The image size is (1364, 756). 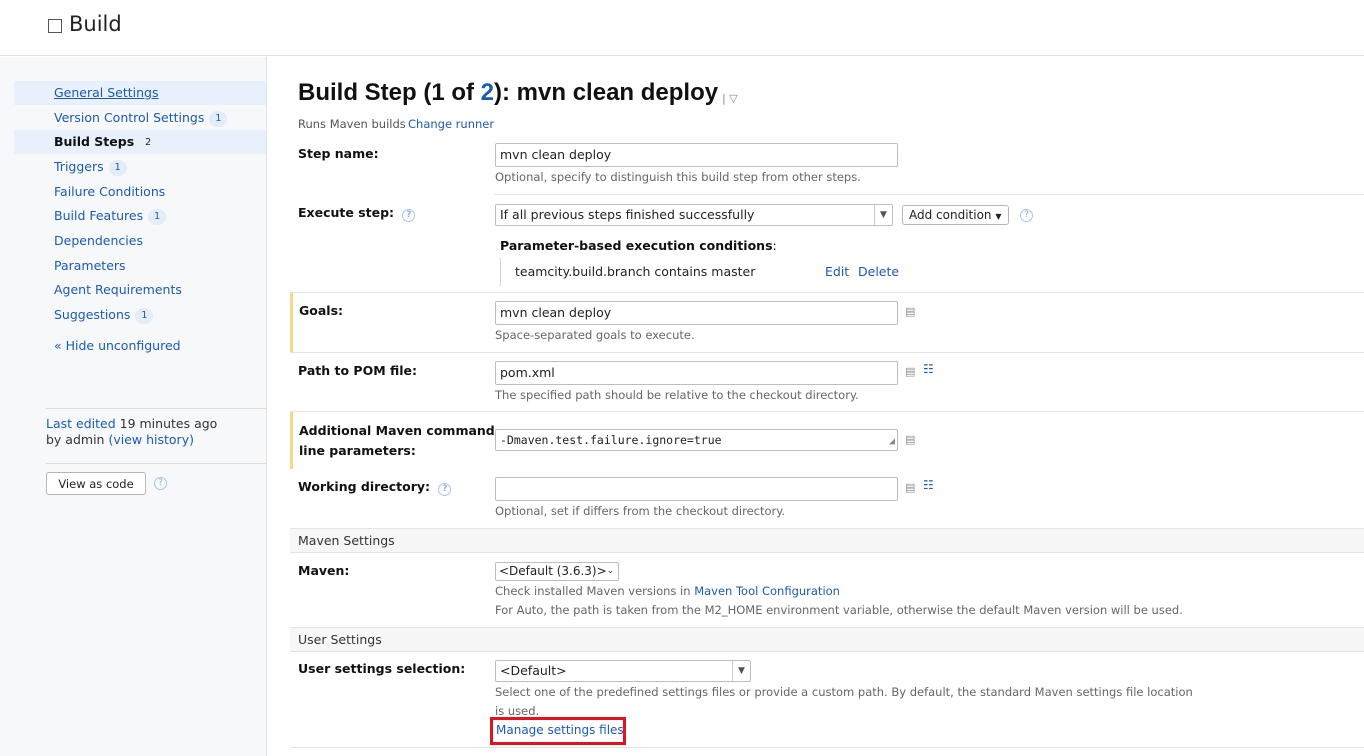 What do you see at coordinates (635, 271) in the screenshot?
I see `condition-text: teamcity.build.branch contains master` at bounding box center [635, 271].